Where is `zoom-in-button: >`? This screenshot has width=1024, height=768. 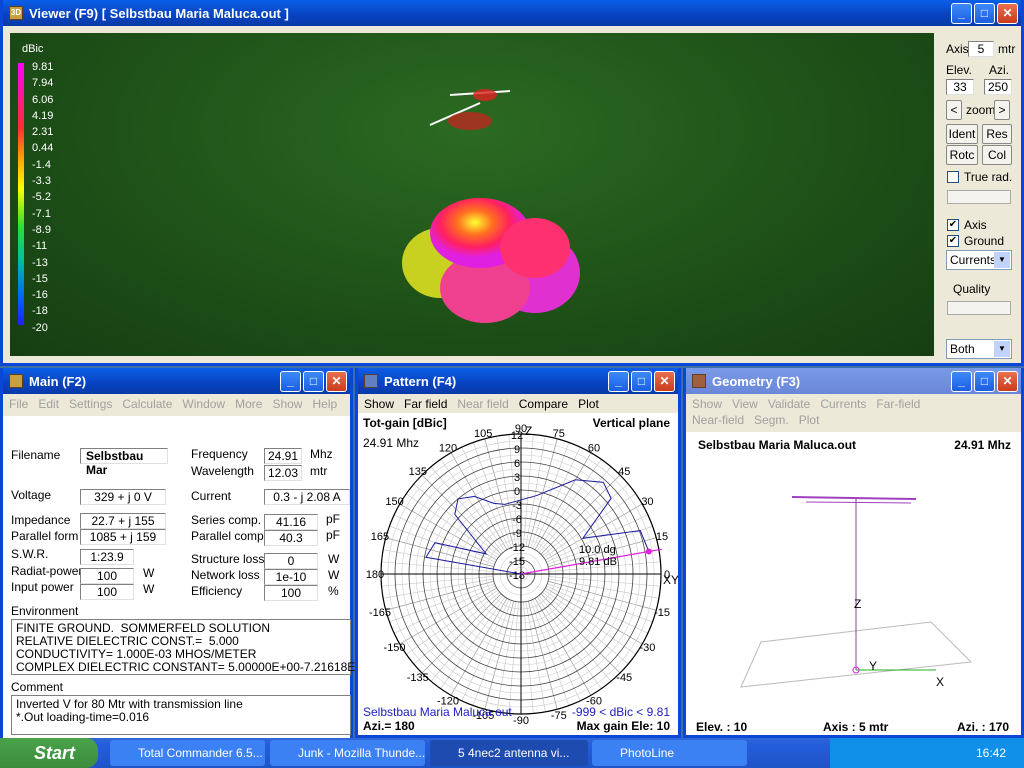 zoom-in-button: > is located at coordinates (1002, 110).